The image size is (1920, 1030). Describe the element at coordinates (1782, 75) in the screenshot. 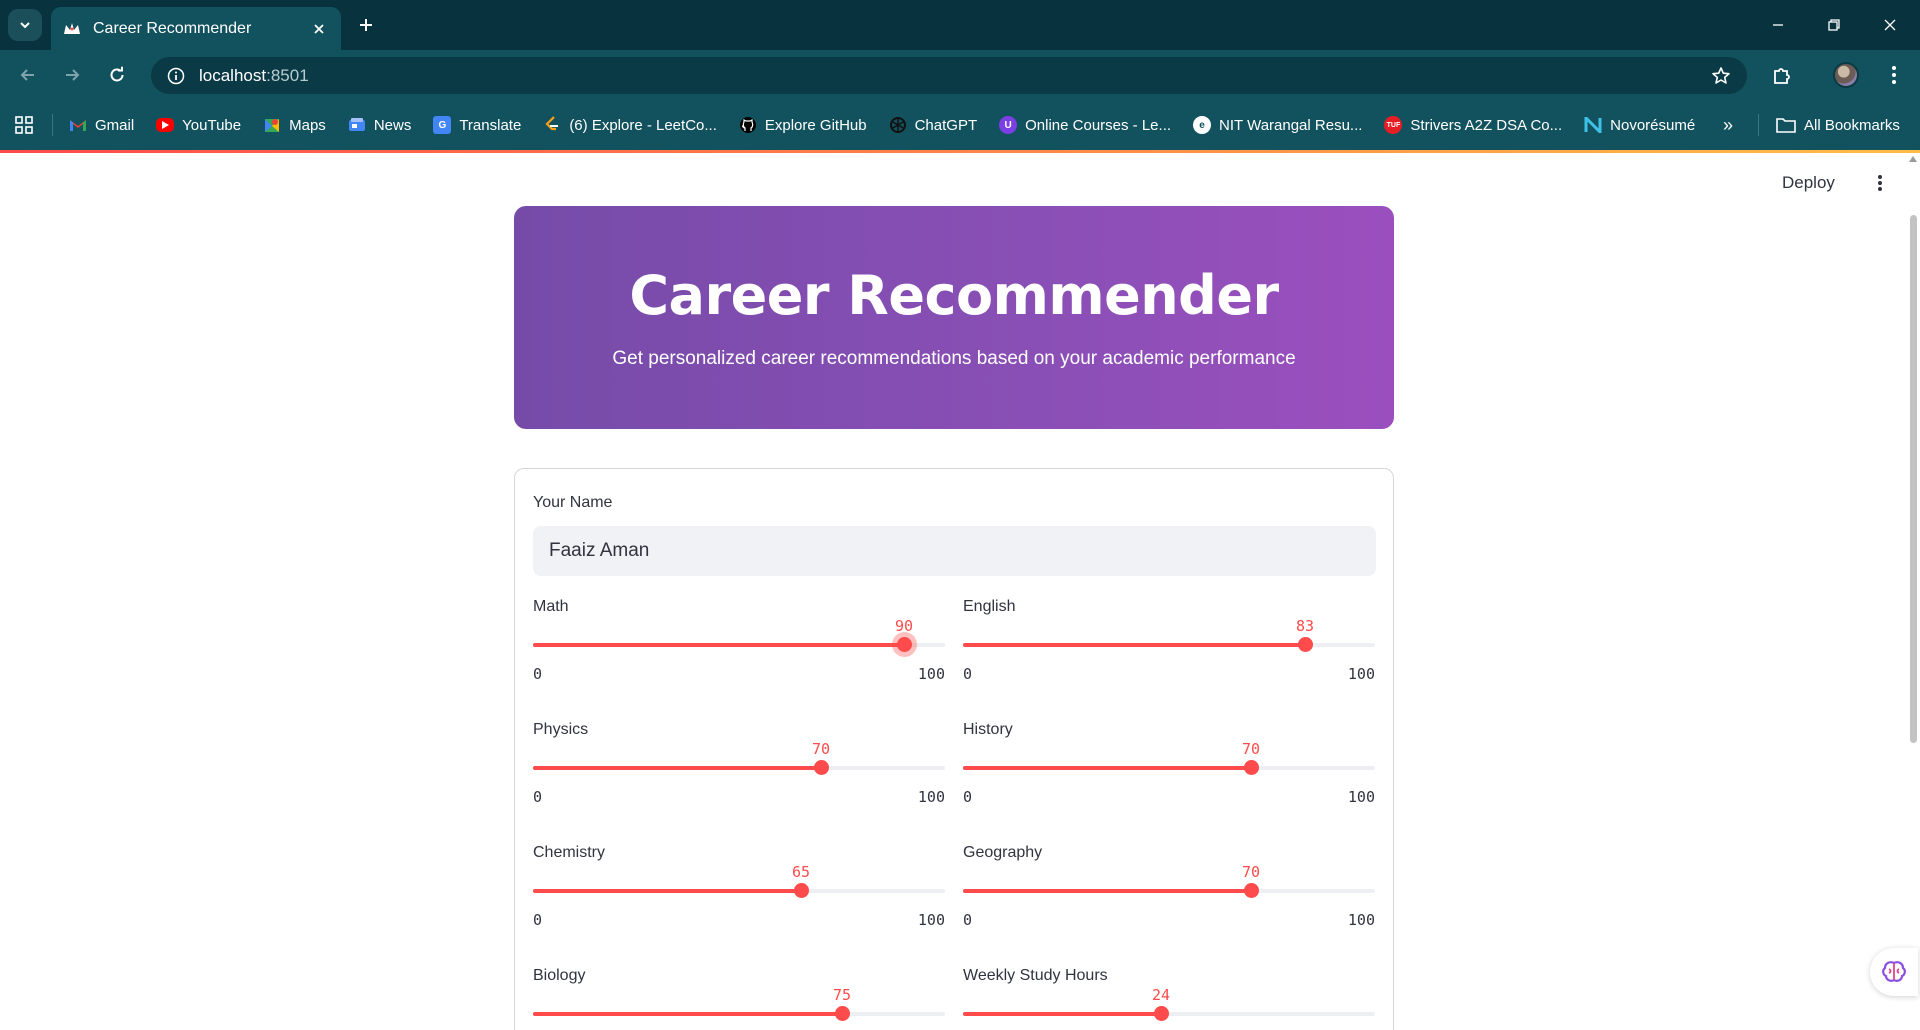

I see `extensions-button` at that location.